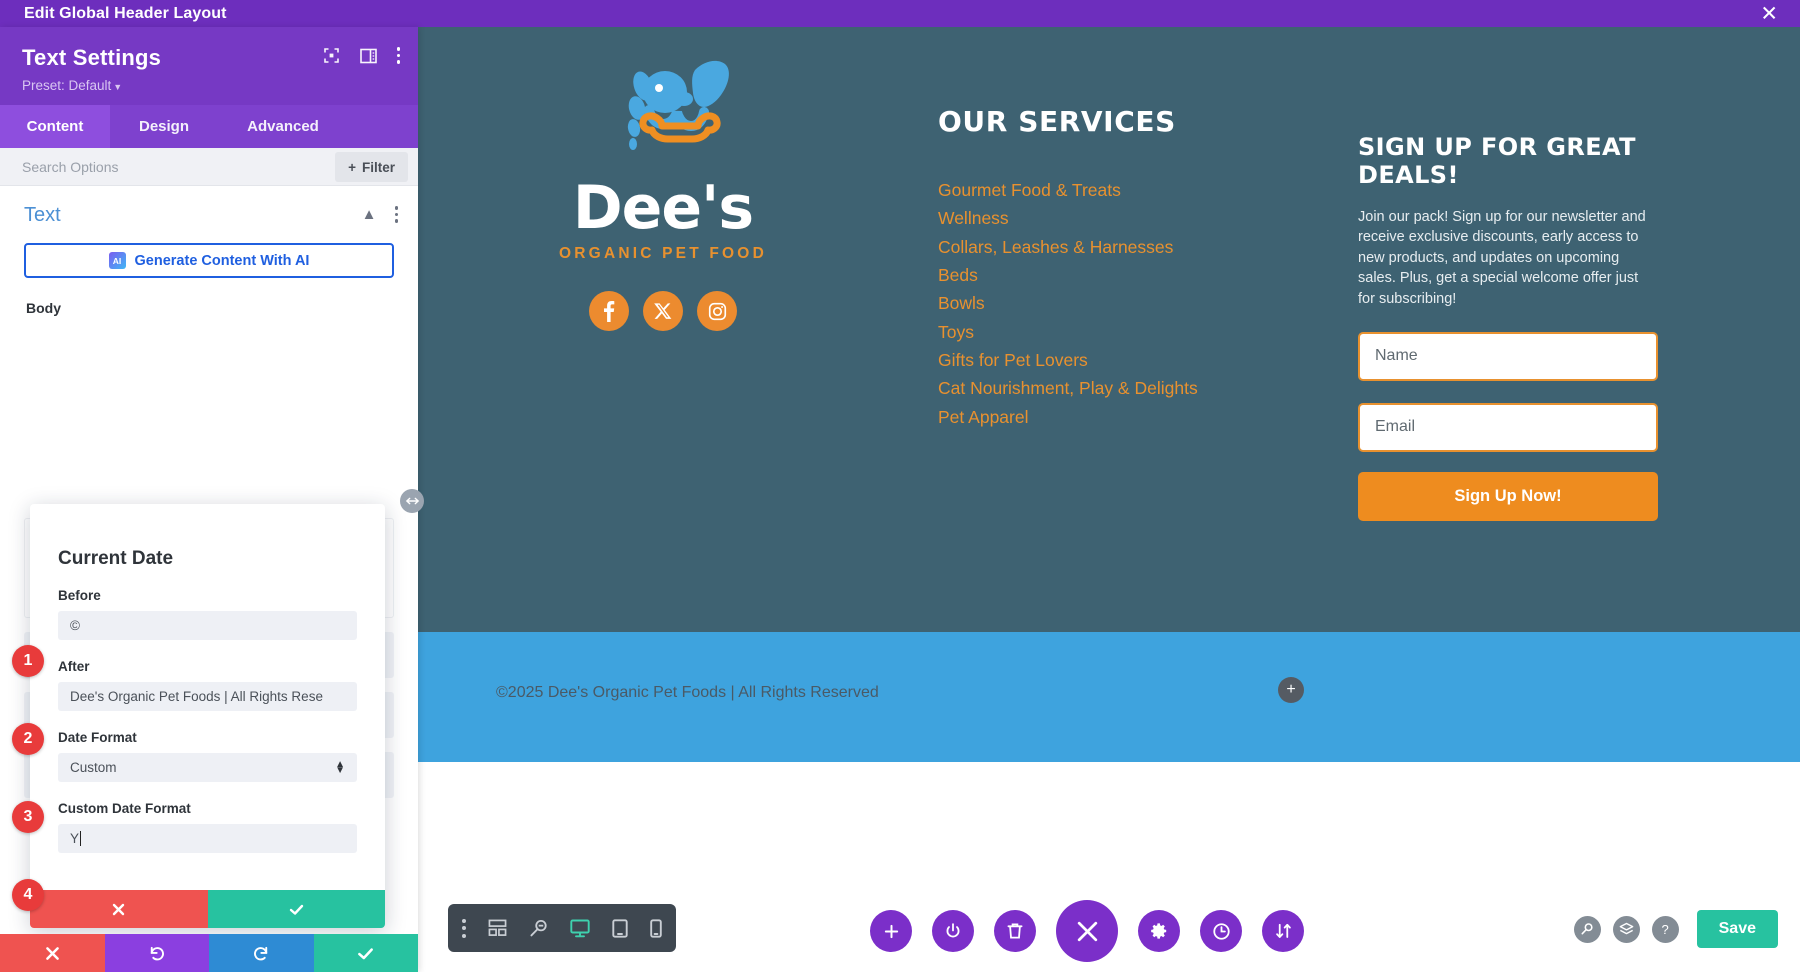  Describe the element at coordinates (55, 126) in the screenshot. I see `tab-content: Content` at that location.